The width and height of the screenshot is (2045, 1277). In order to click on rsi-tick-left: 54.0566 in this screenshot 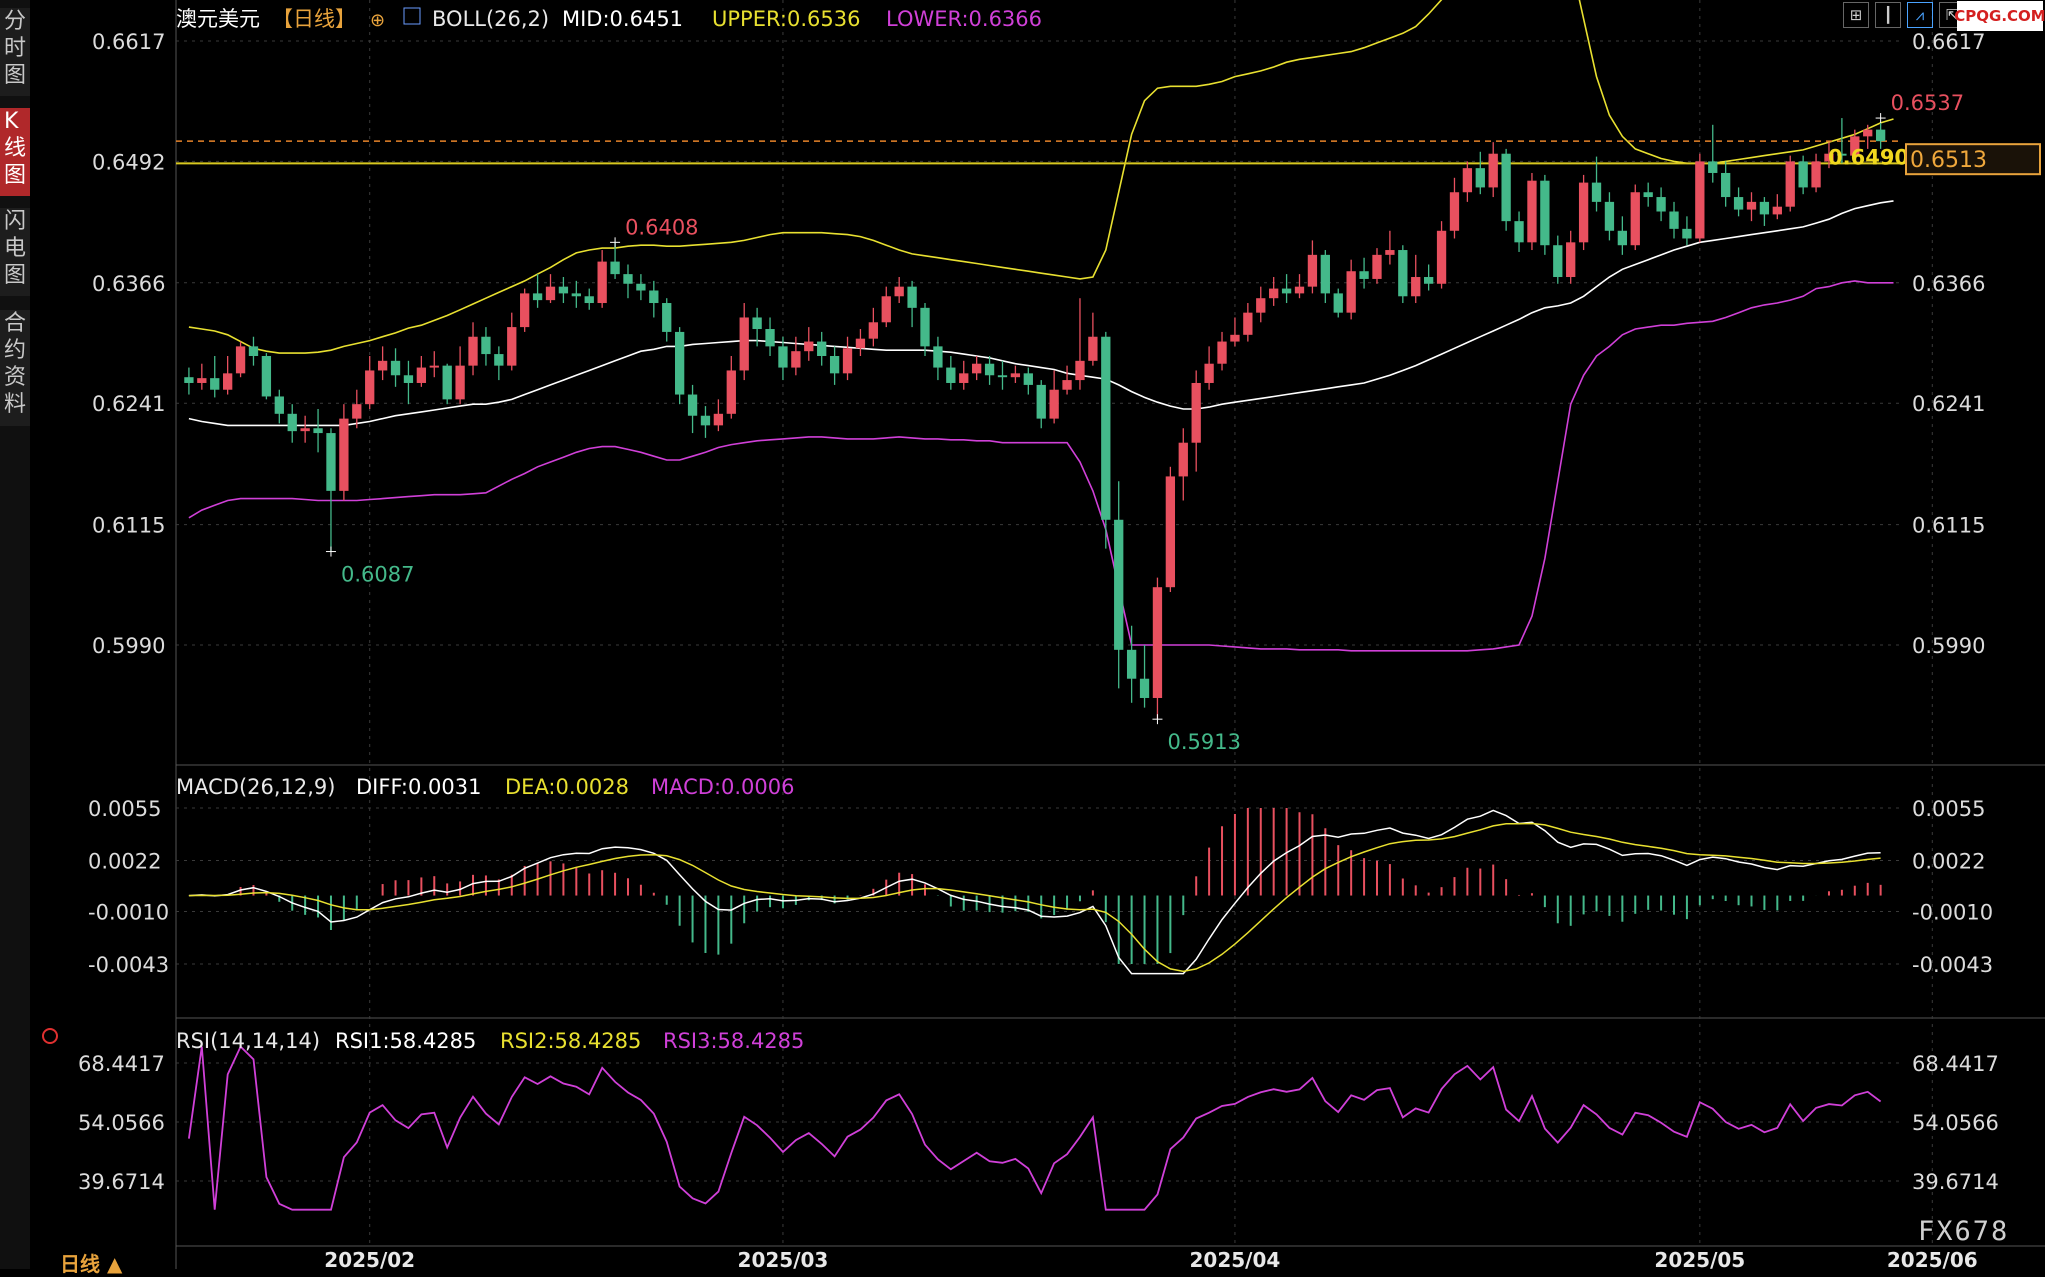, I will do `click(121, 1123)`.